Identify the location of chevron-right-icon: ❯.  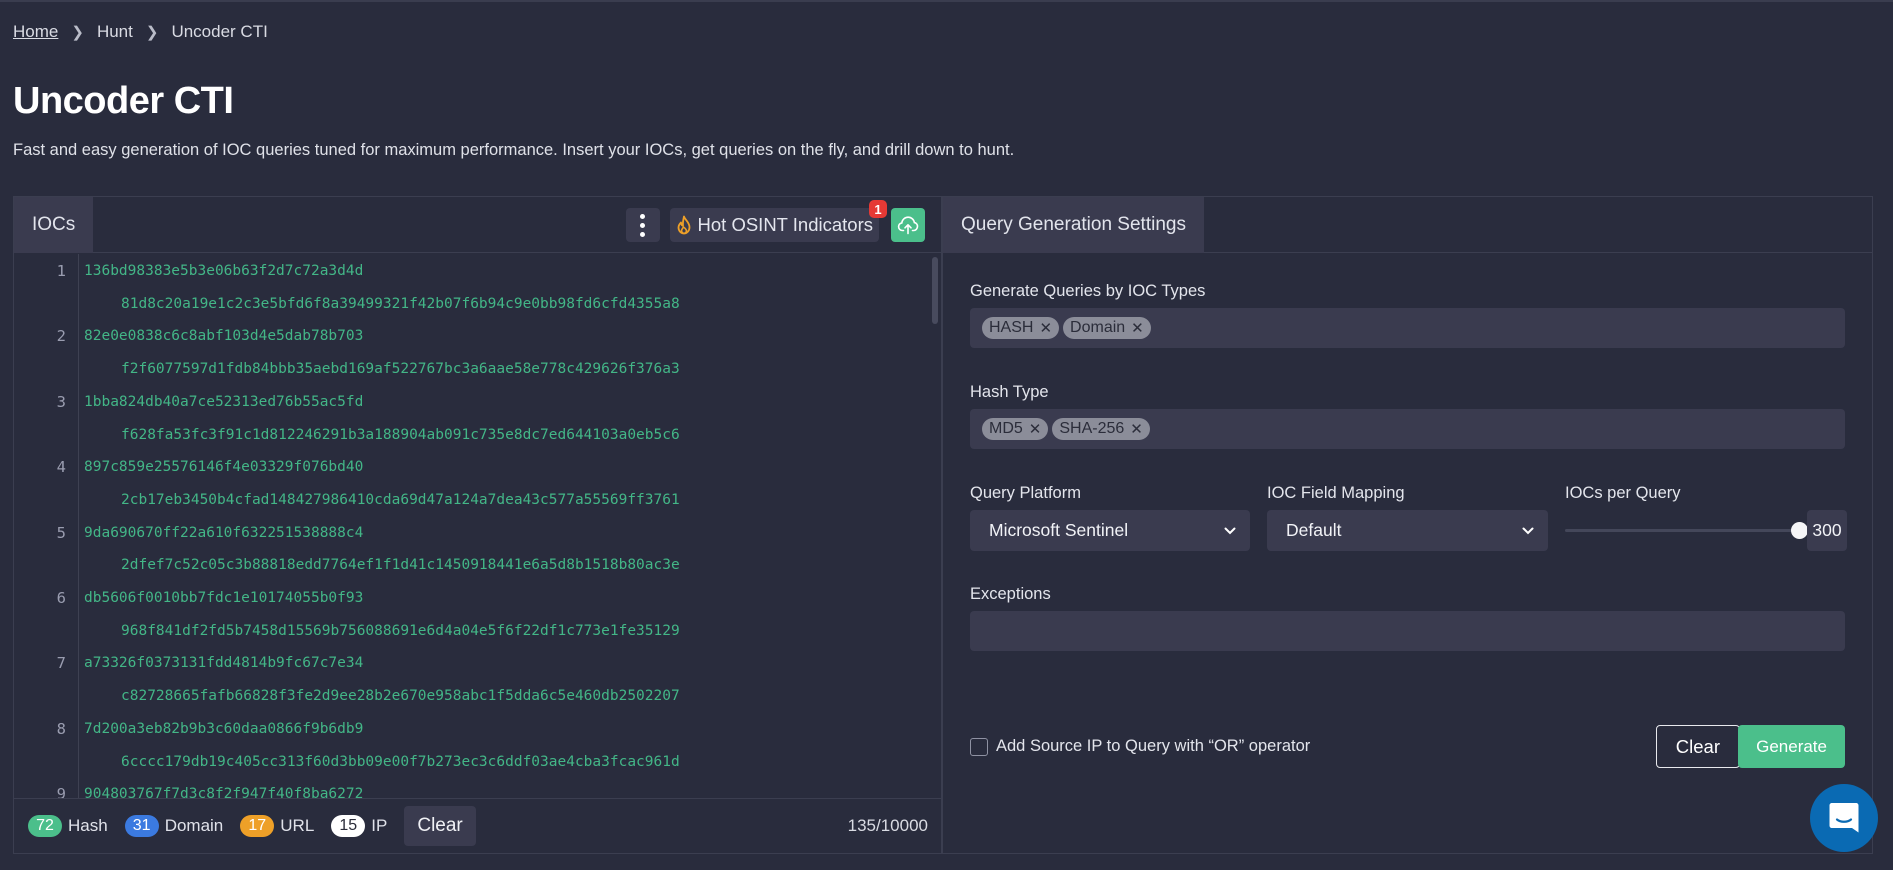
(77, 32).